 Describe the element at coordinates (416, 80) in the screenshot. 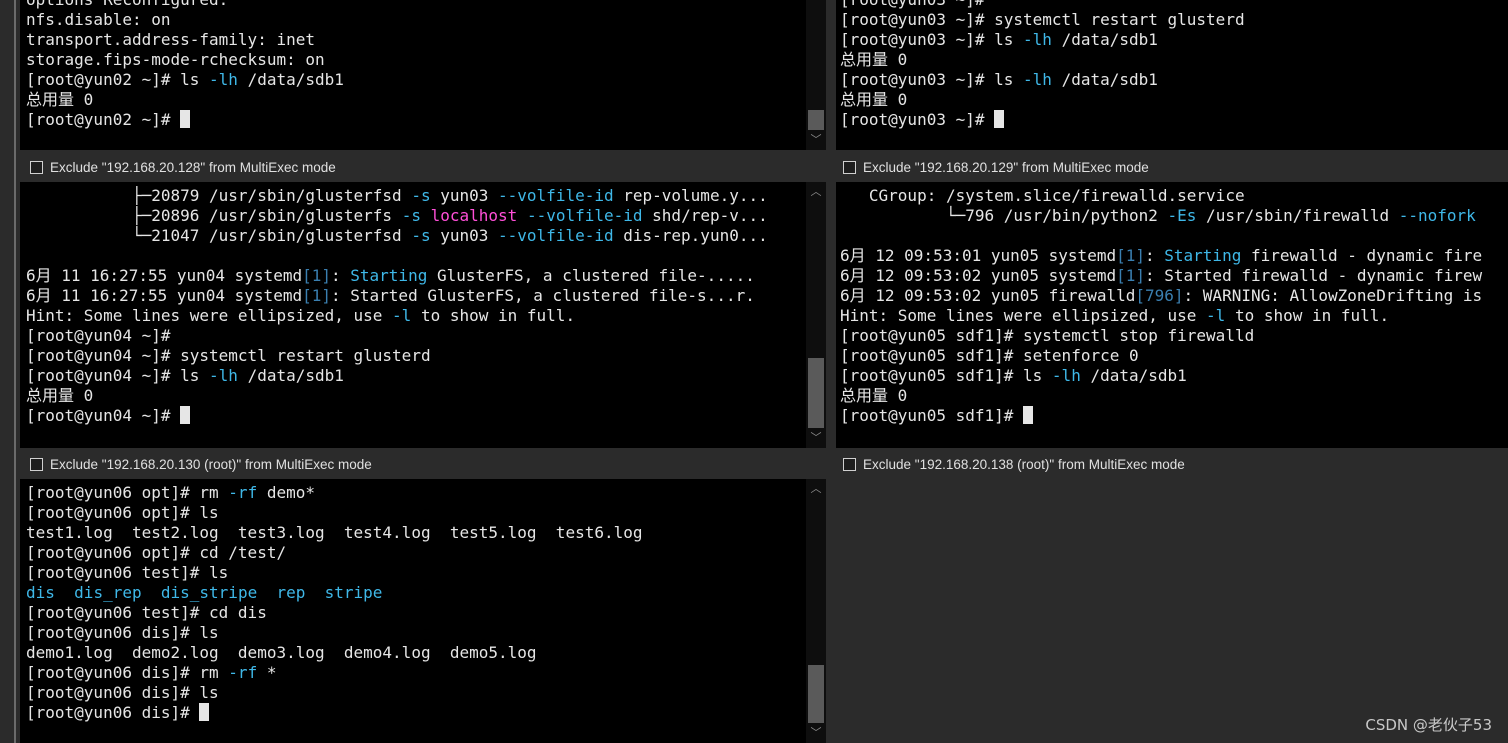

I see `terminal-line: [root@yun02 ~]# ls -lh /data/sdb1` at that location.